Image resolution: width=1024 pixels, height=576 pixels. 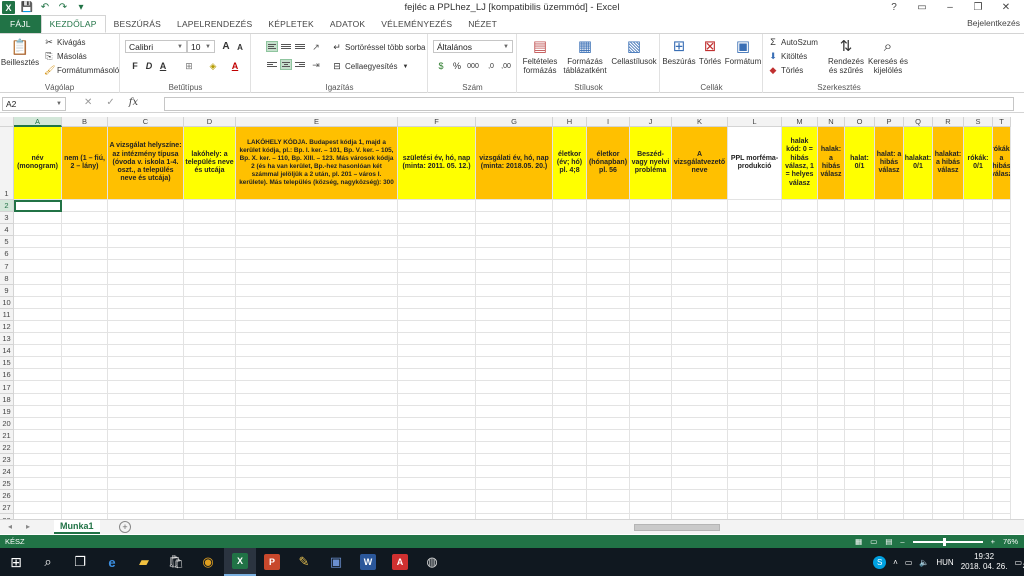 I want to click on column-header-e: E, so click(x=317, y=122).